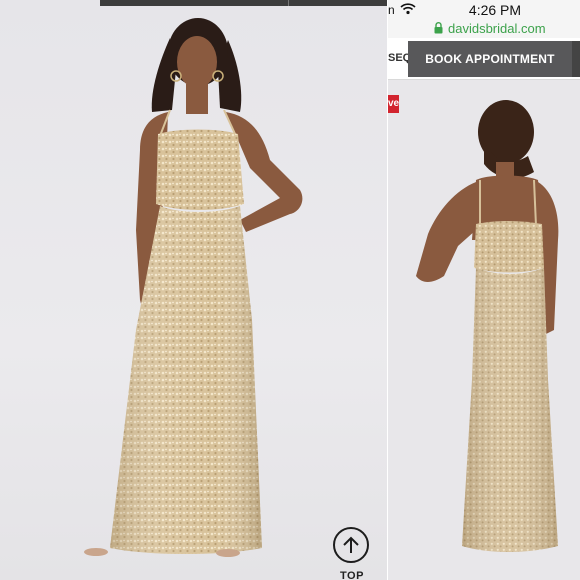  I want to click on status-bar: n 4:26 PM, so click(484, 10).